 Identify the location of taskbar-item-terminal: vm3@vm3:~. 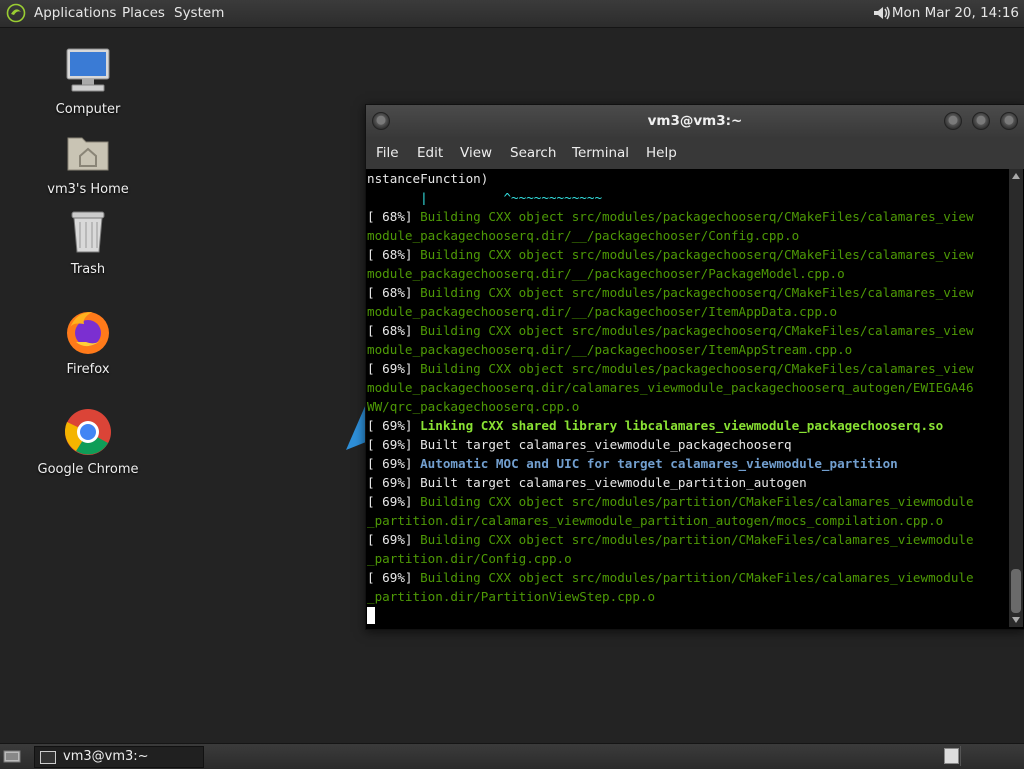
(119, 757).